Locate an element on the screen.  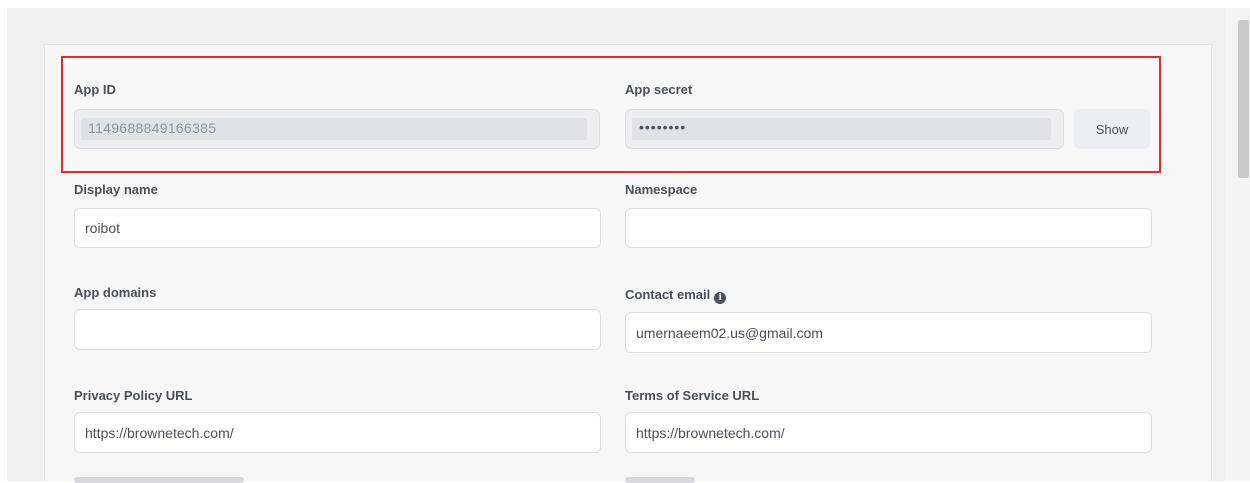
vertical-scrollbar is located at coordinates (1237, 244).